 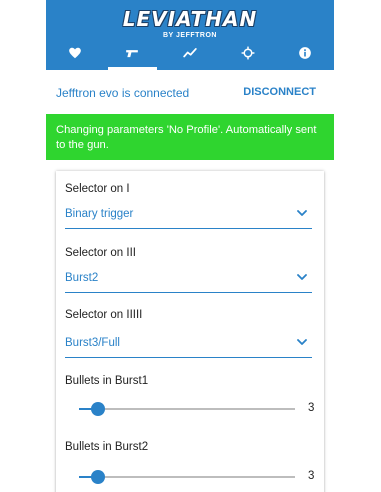 I want to click on connection-status-row: Jefftron evo is connected DISCONNECT, so click(x=190, y=92).